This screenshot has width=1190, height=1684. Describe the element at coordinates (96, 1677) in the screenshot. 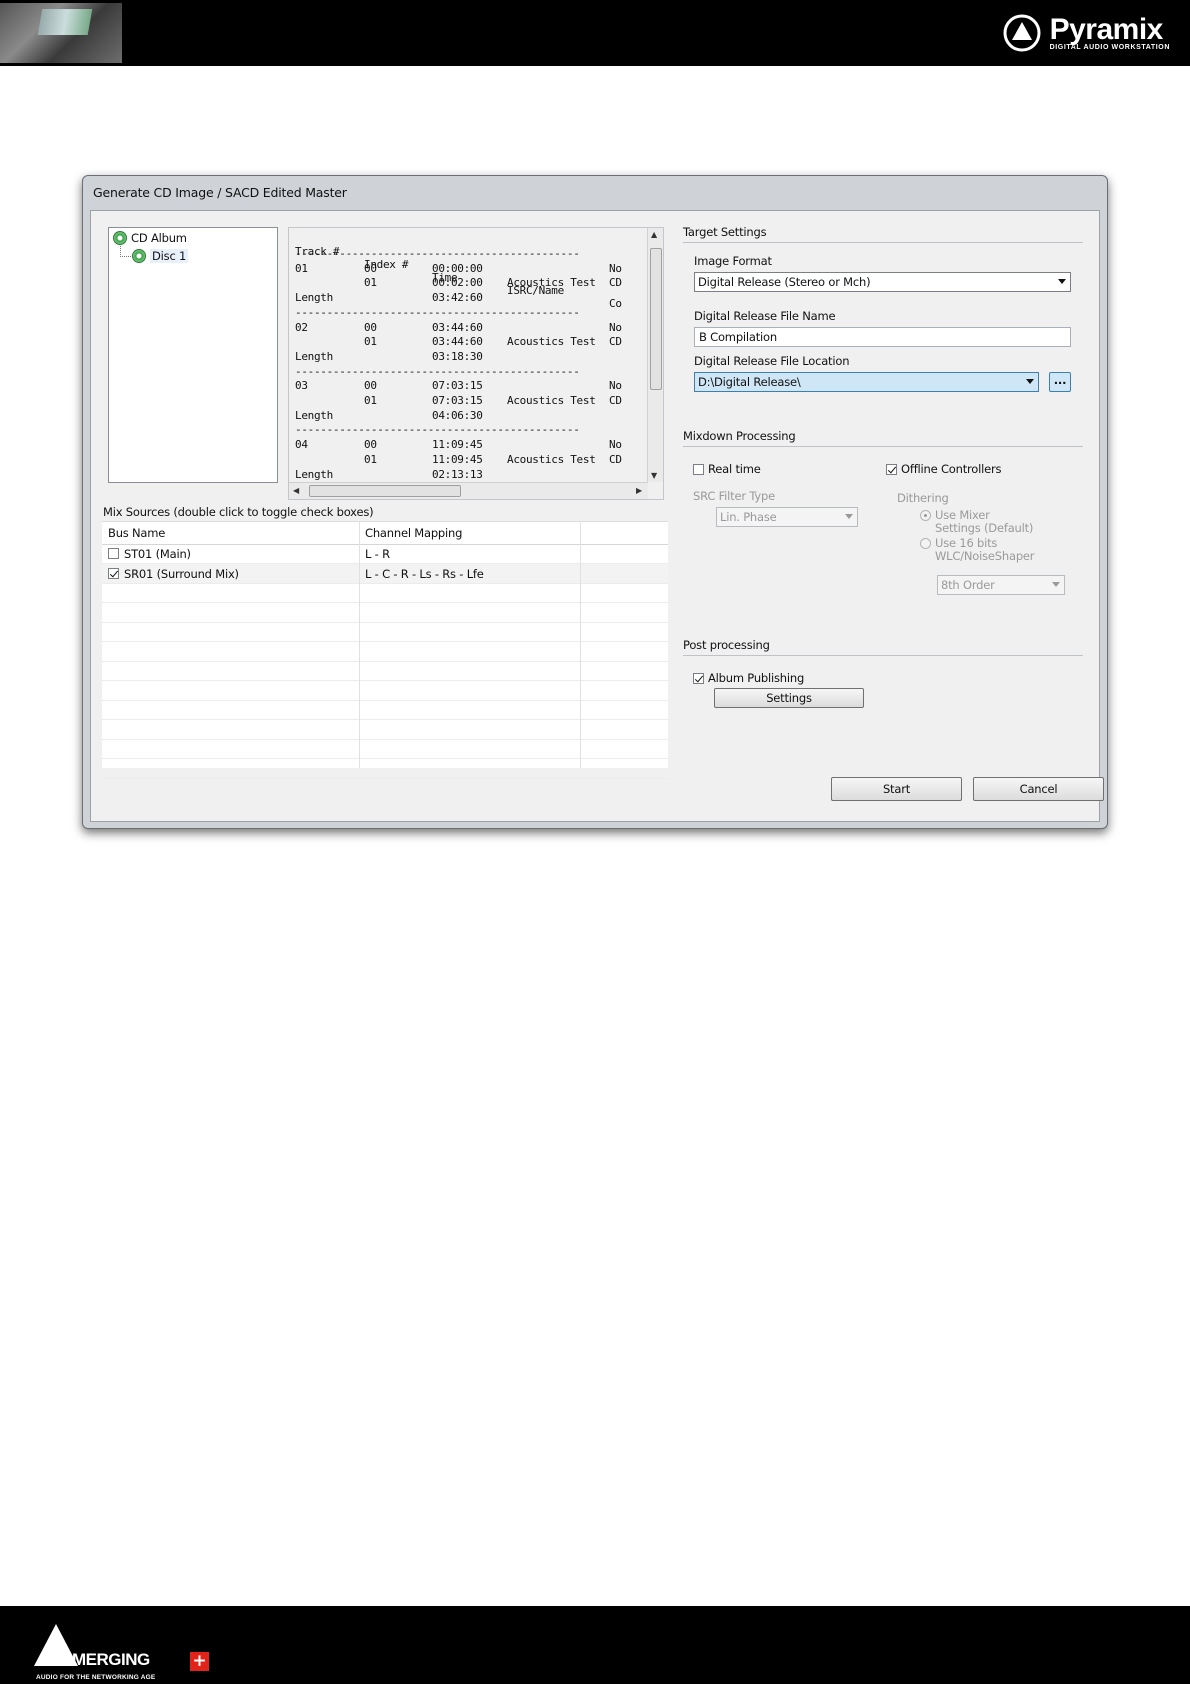

I see `merging-tagline: AUDIO FOR THE NETWORKING AGE` at that location.